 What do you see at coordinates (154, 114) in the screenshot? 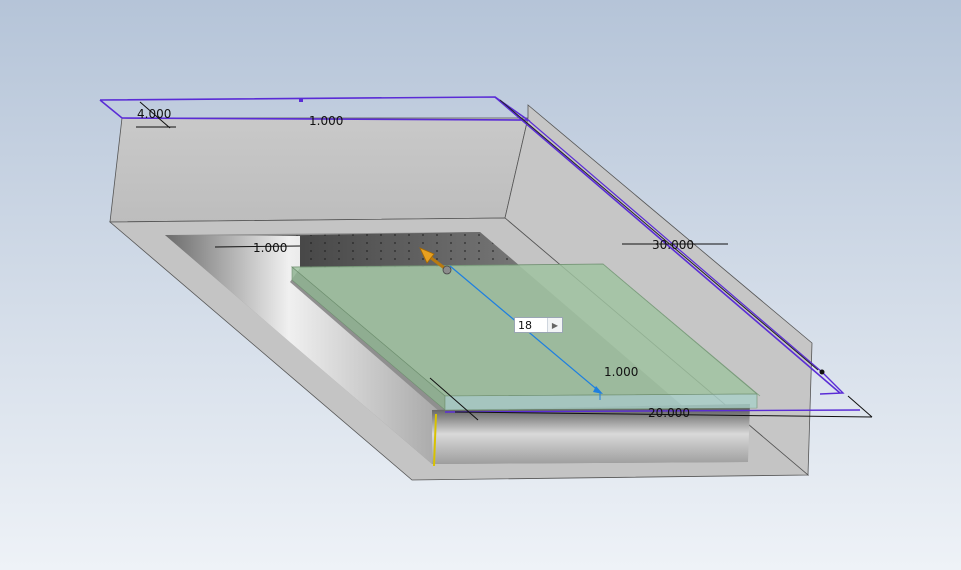
I see `dim-wall-height: 4.000` at bounding box center [154, 114].